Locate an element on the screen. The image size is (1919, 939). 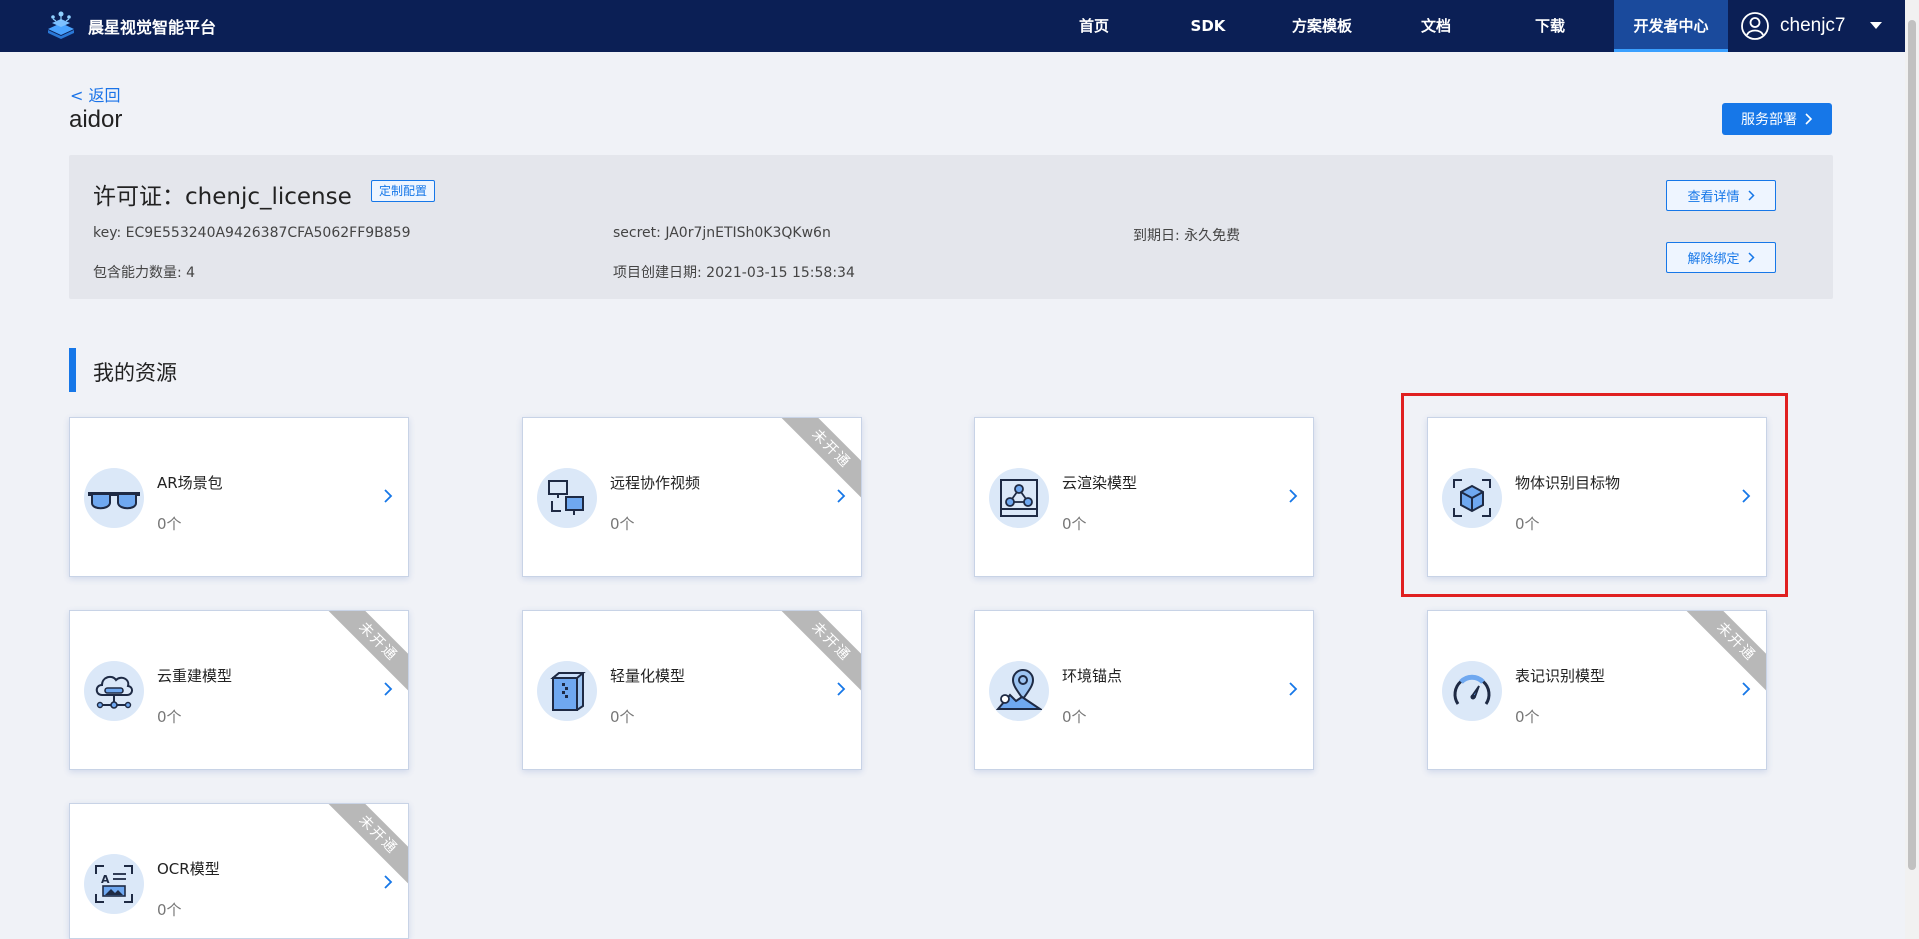
nav-download: 下载 is located at coordinates (1550, 26).